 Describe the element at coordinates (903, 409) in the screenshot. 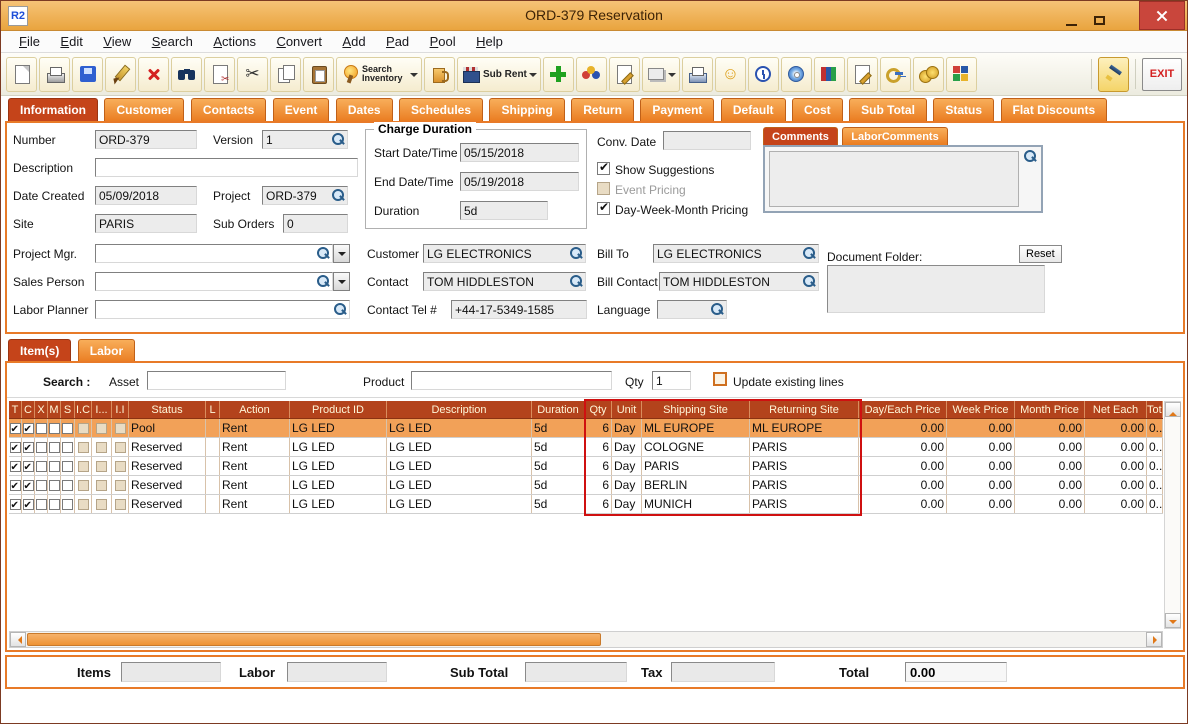

I see `col-header-day-each-price: Day/Each Price` at that location.